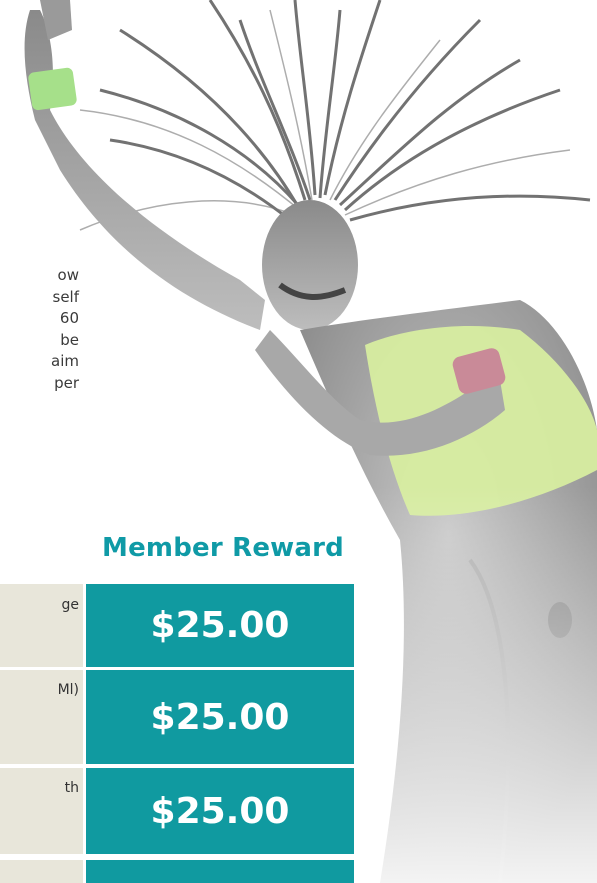 Image resolution: width=597 pixels, height=883 pixels. Describe the element at coordinates (41, 871) in the screenshot. I see `reward-row-label` at that location.